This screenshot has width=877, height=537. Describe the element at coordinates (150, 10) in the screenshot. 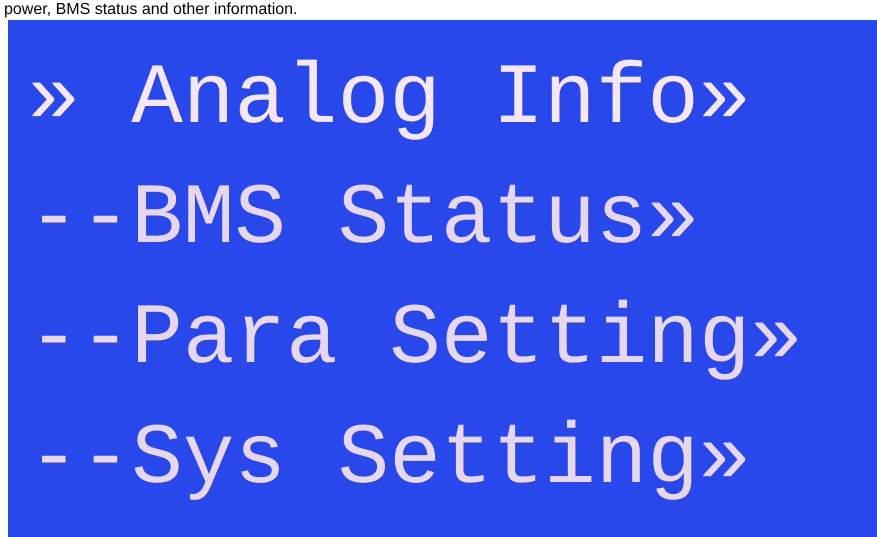

I see `caption: power, BMS status and other information.` at that location.